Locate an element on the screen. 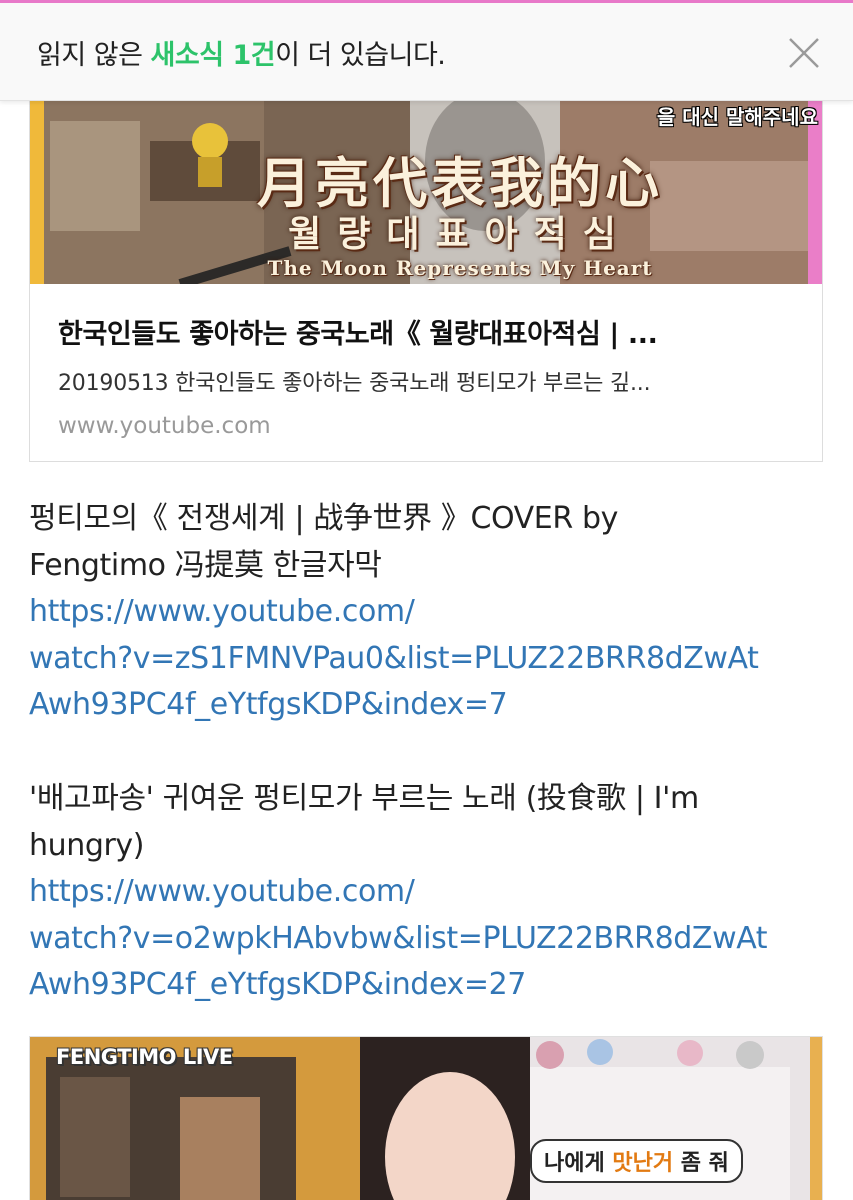  post-text-line: Fengtimo 冯提莫 한글자막 is located at coordinates (205, 565).